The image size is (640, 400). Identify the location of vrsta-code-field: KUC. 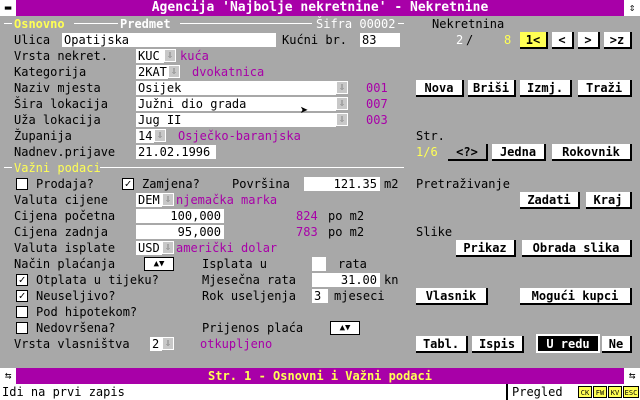
(150, 56).